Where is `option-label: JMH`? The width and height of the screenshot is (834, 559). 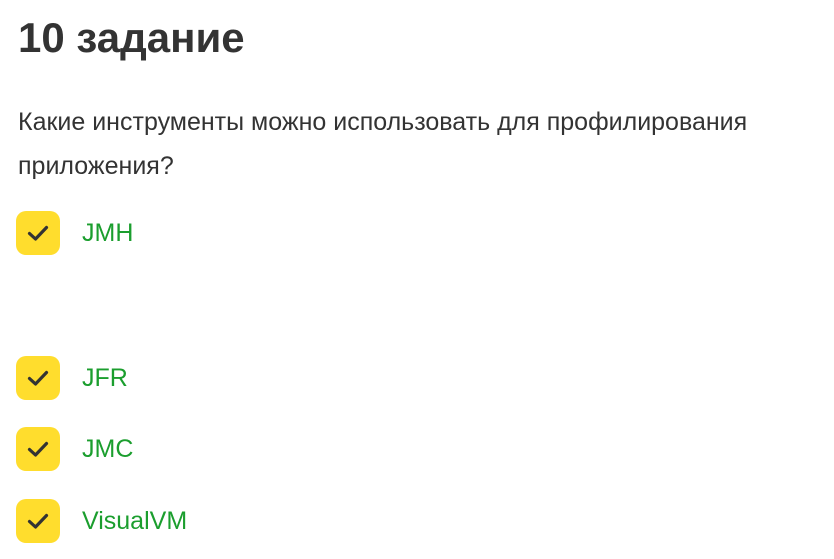 option-label: JMH is located at coordinates (108, 233).